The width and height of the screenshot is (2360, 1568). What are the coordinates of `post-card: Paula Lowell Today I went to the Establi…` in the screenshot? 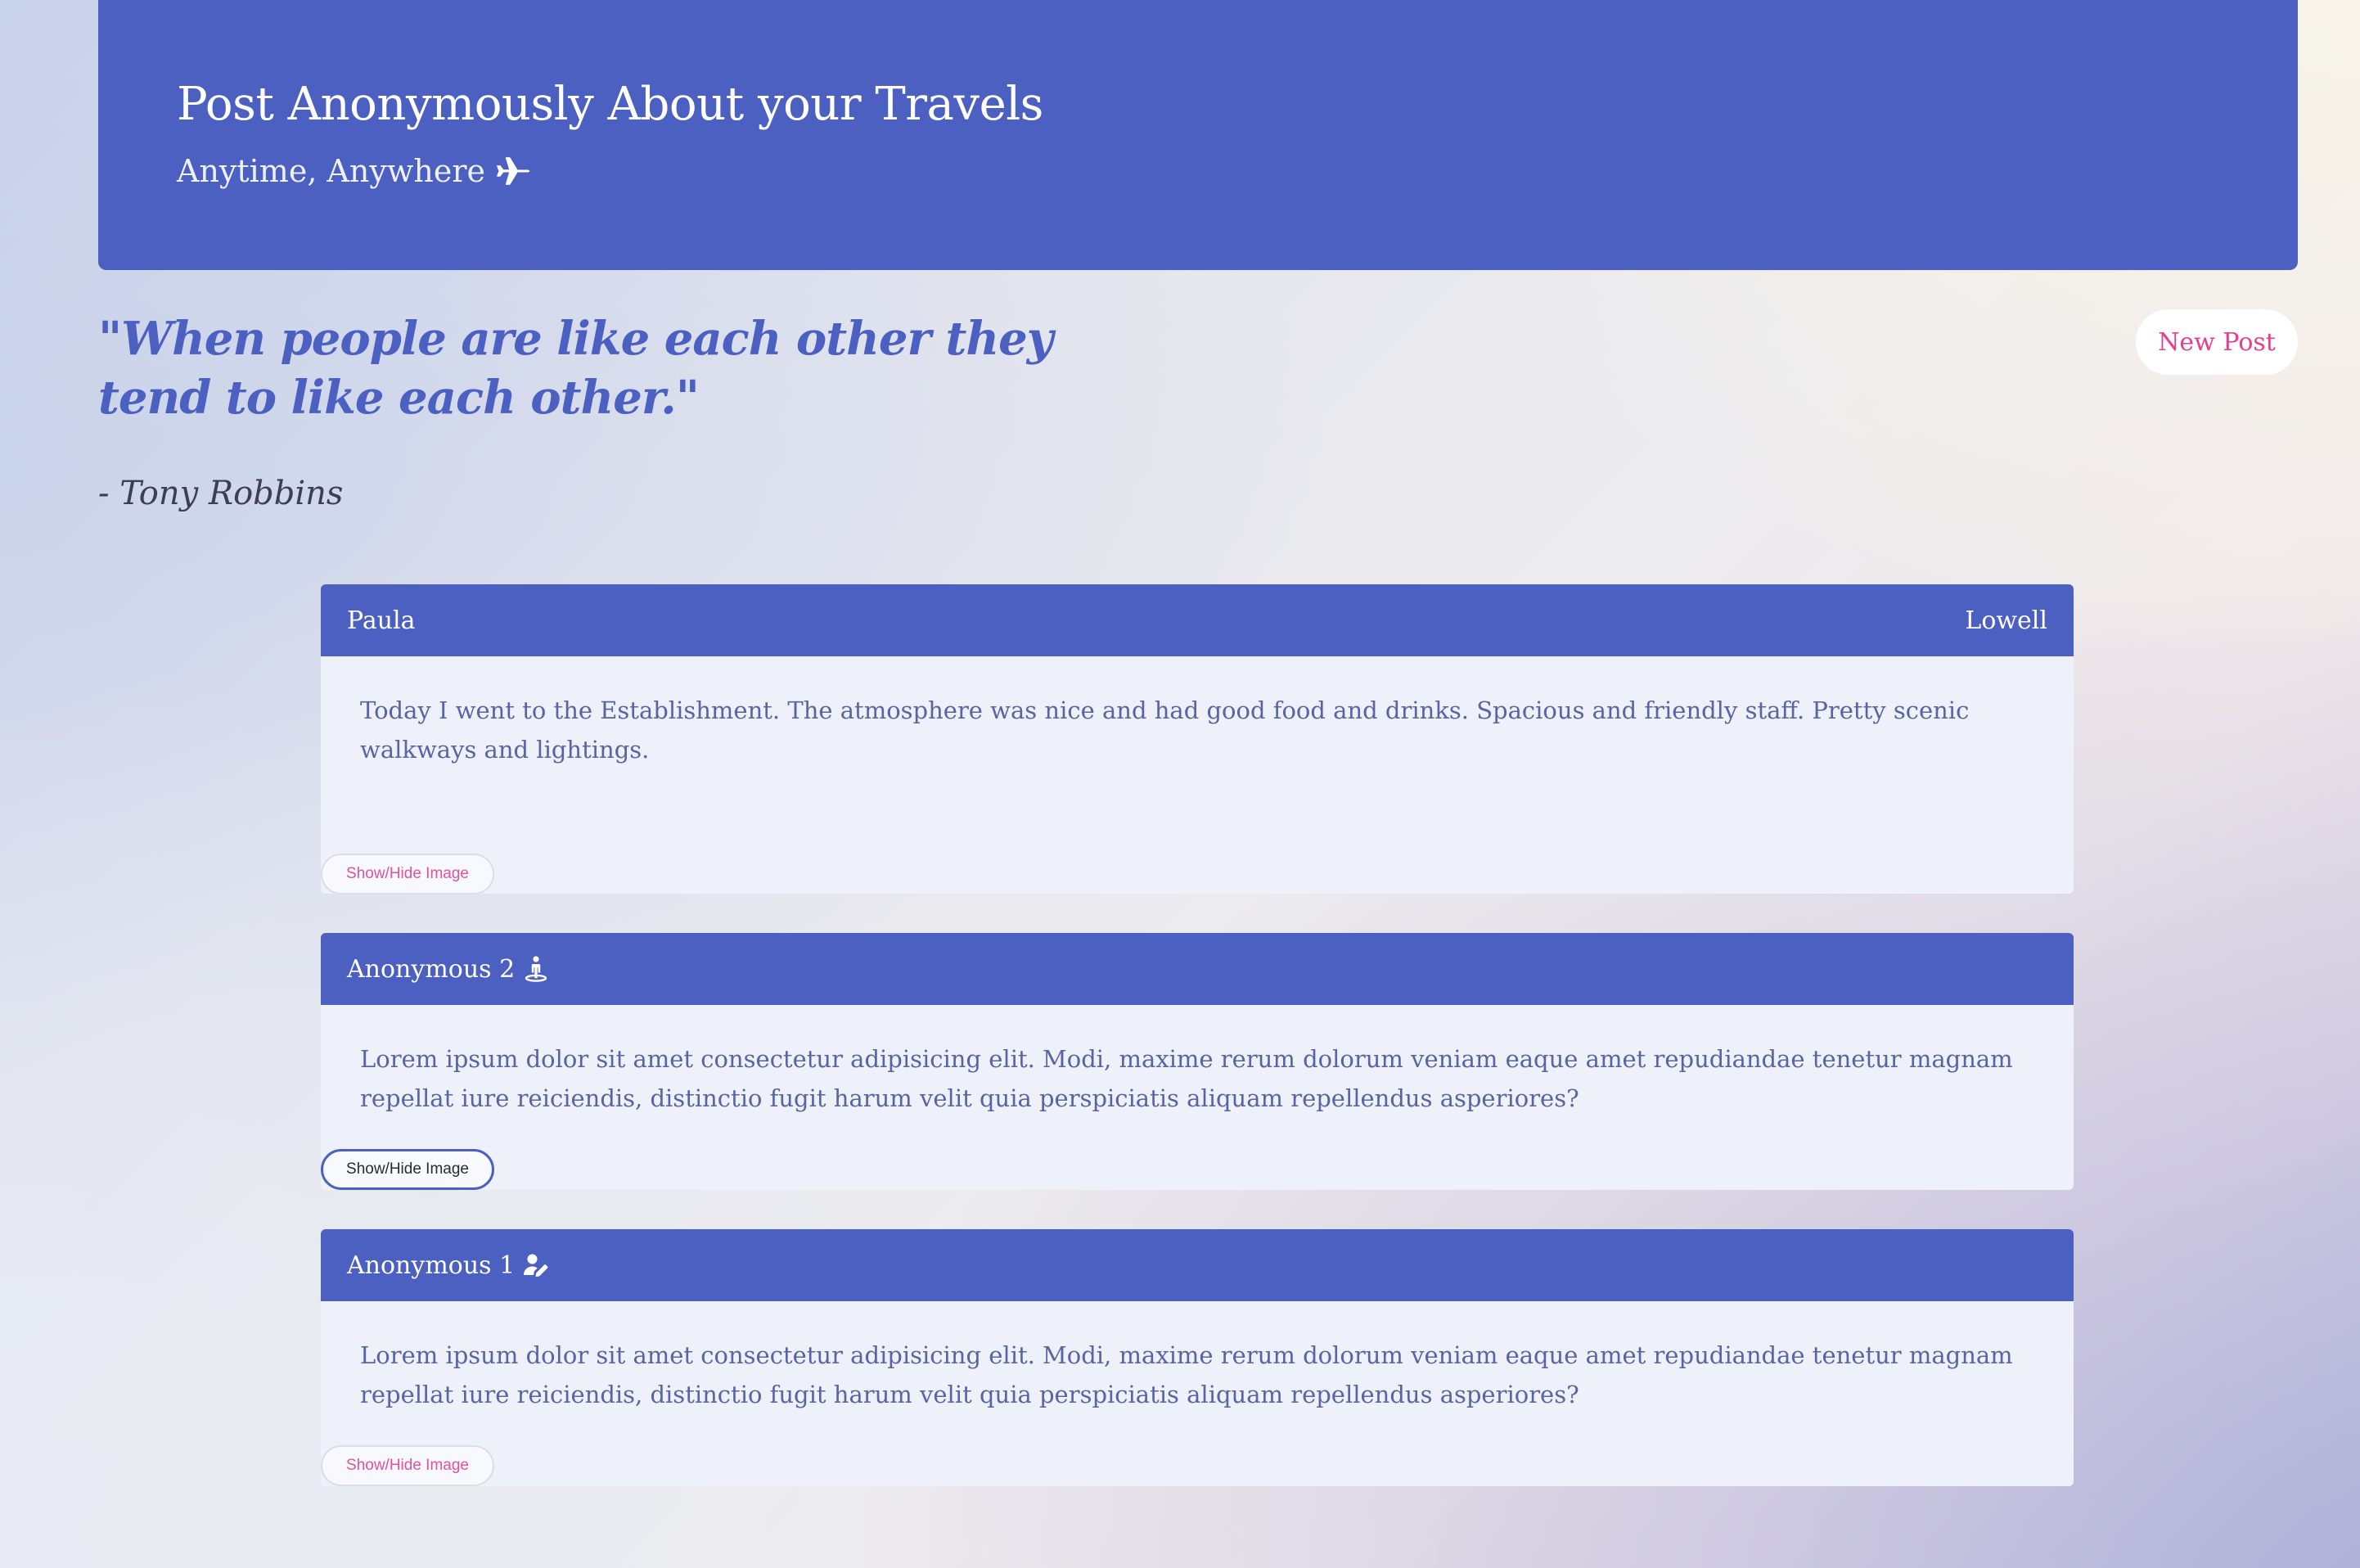 It's located at (1197, 739).